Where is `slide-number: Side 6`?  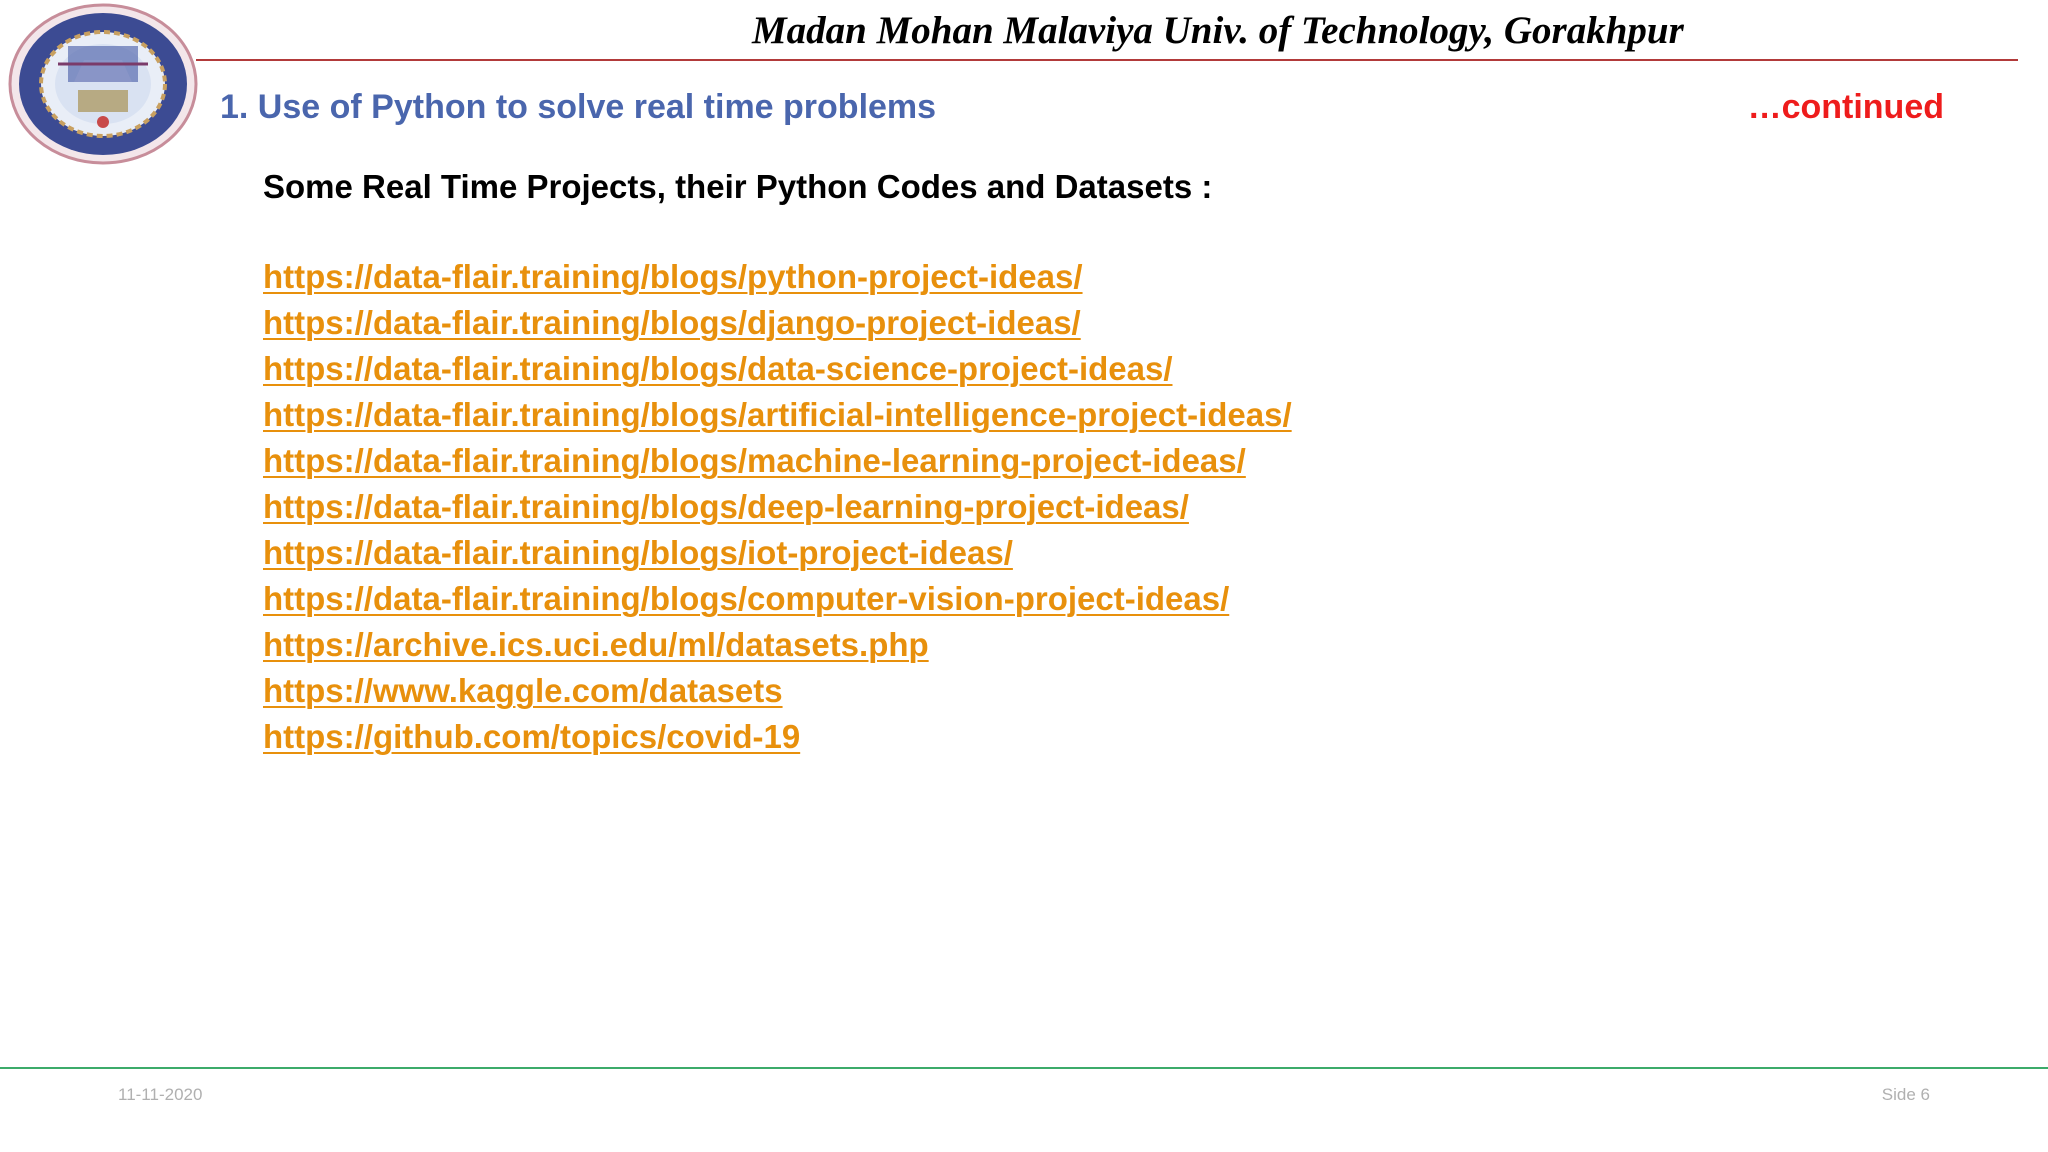
slide-number: Side 6 is located at coordinates (1905, 1094).